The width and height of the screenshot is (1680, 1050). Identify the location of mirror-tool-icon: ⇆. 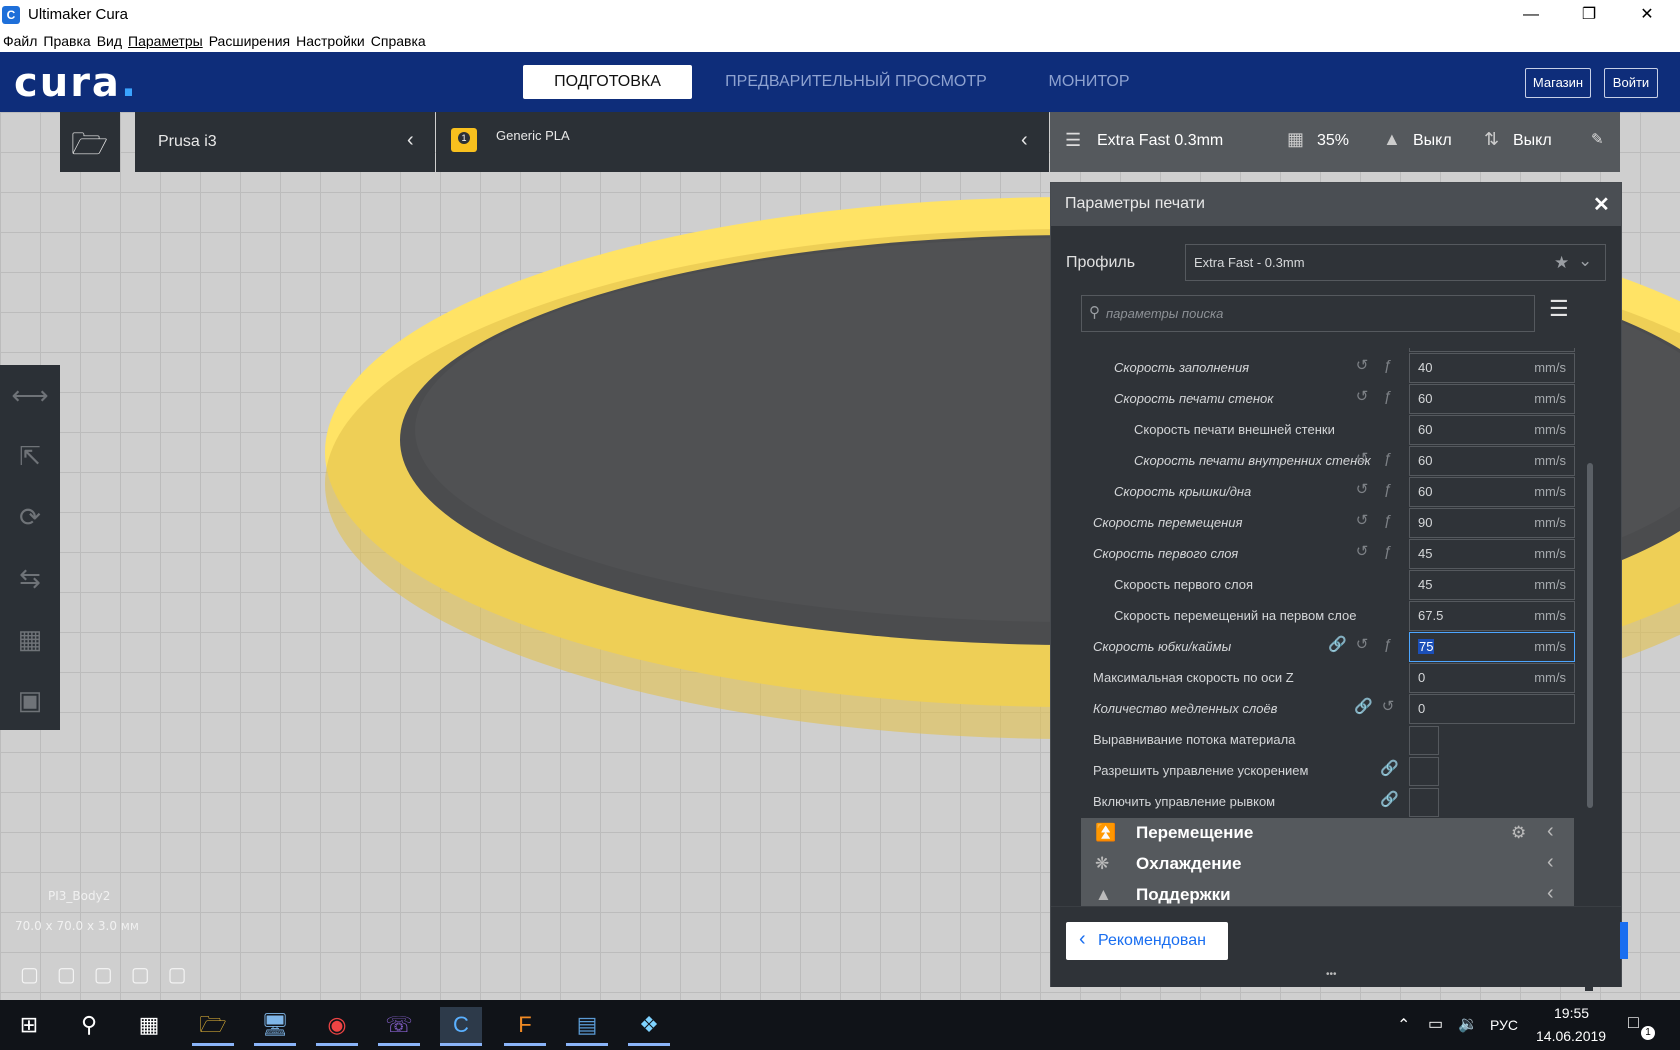
(30, 578).